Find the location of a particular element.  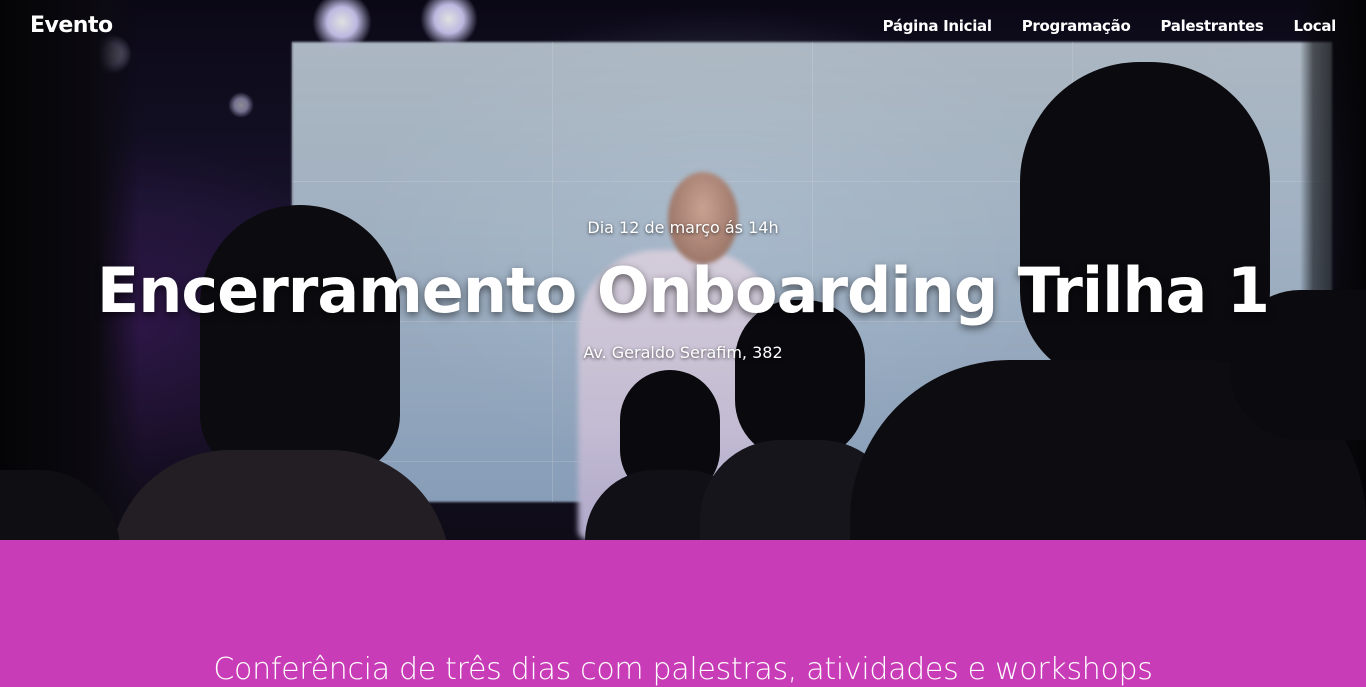

nav-link-palestrantes: Palestrantes is located at coordinates (1211, 26).